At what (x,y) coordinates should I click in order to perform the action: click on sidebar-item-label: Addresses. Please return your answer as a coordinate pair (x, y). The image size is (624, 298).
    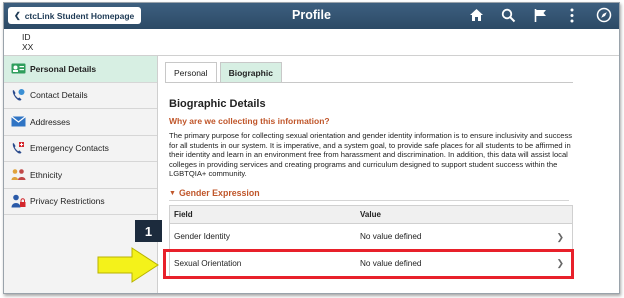
    Looking at the image, I should click on (50, 121).